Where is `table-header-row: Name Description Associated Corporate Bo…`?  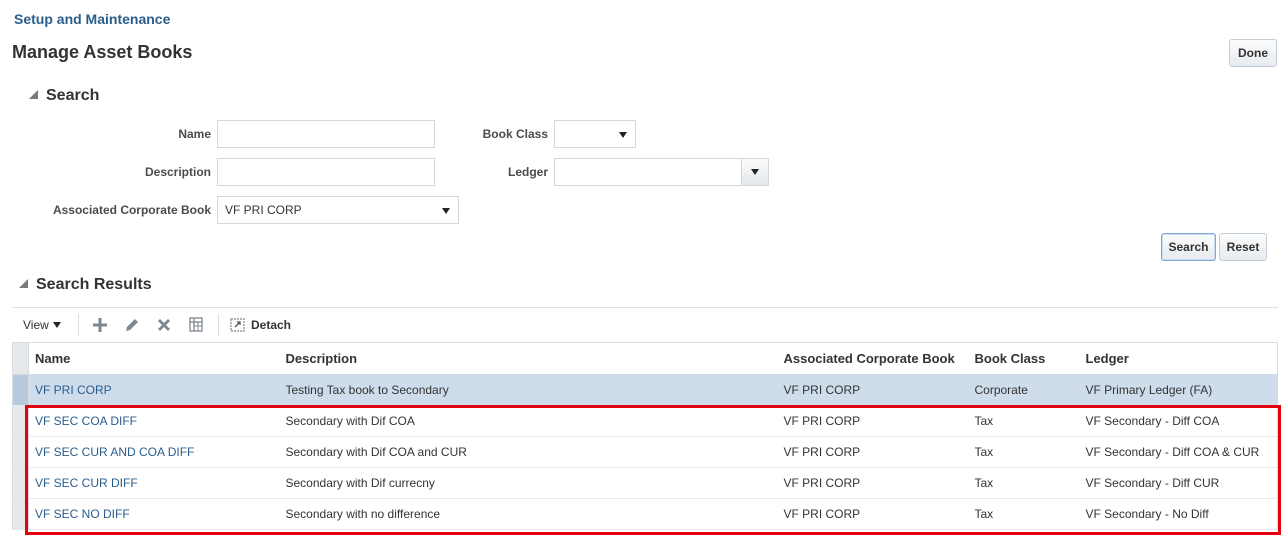 table-header-row: Name Description Associated Corporate Bo… is located at coordinates (645, 358).